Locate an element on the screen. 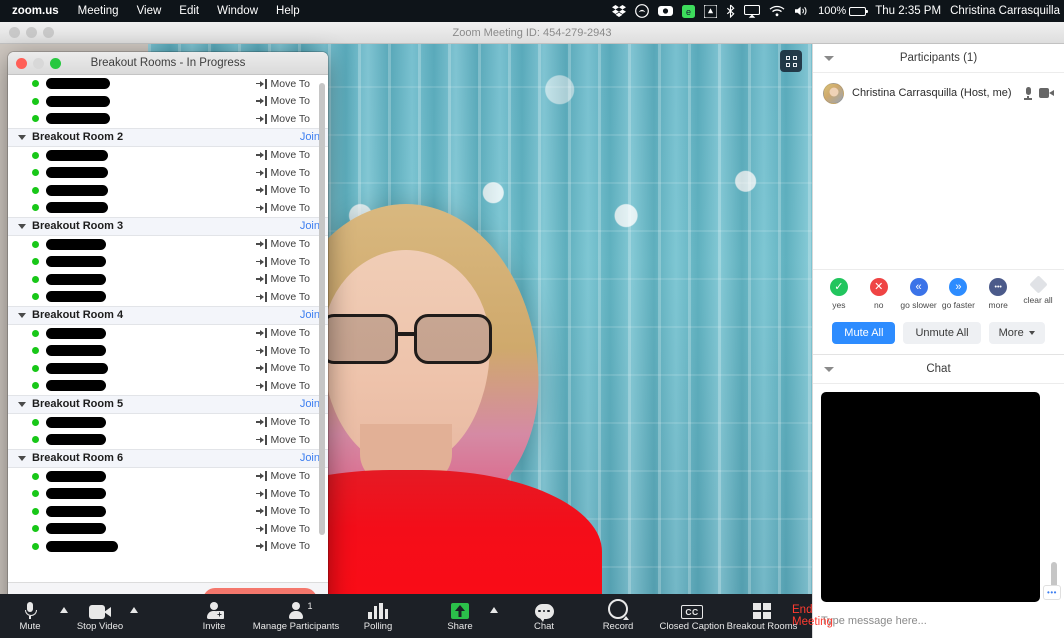  unmute-all-button: Unmute All is located at coordinates (942, 333).